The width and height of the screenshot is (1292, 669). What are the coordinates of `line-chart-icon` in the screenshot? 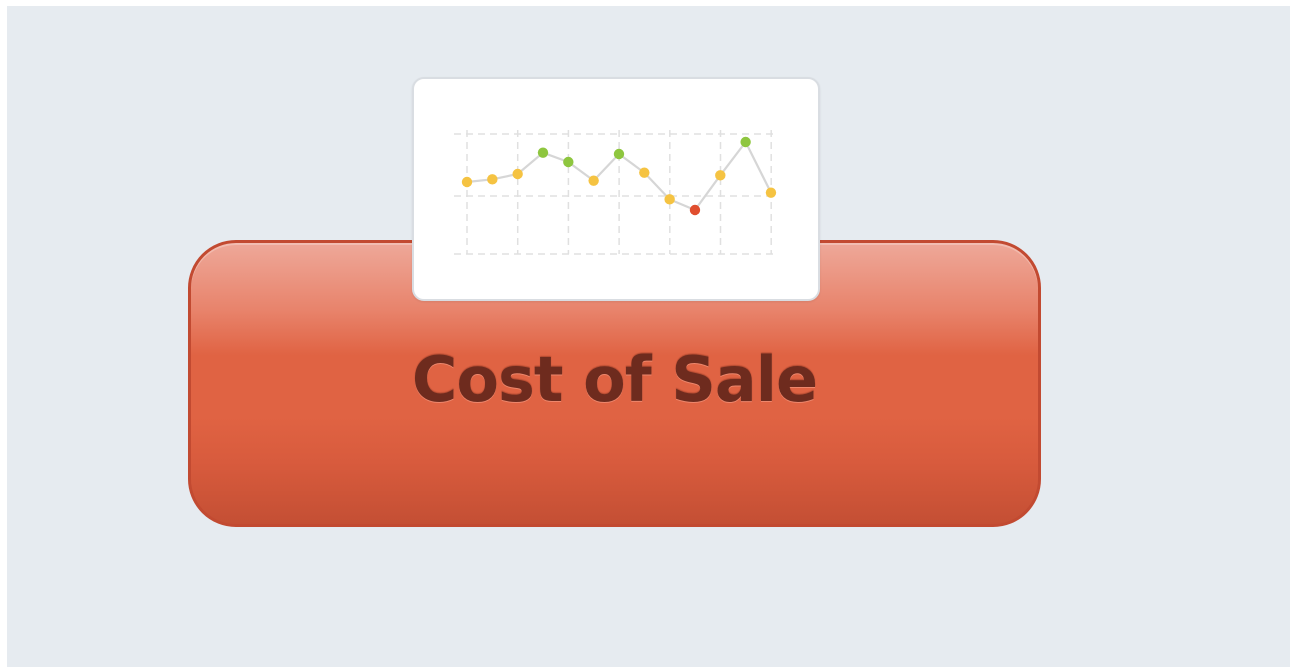 It's located at (616, 189).